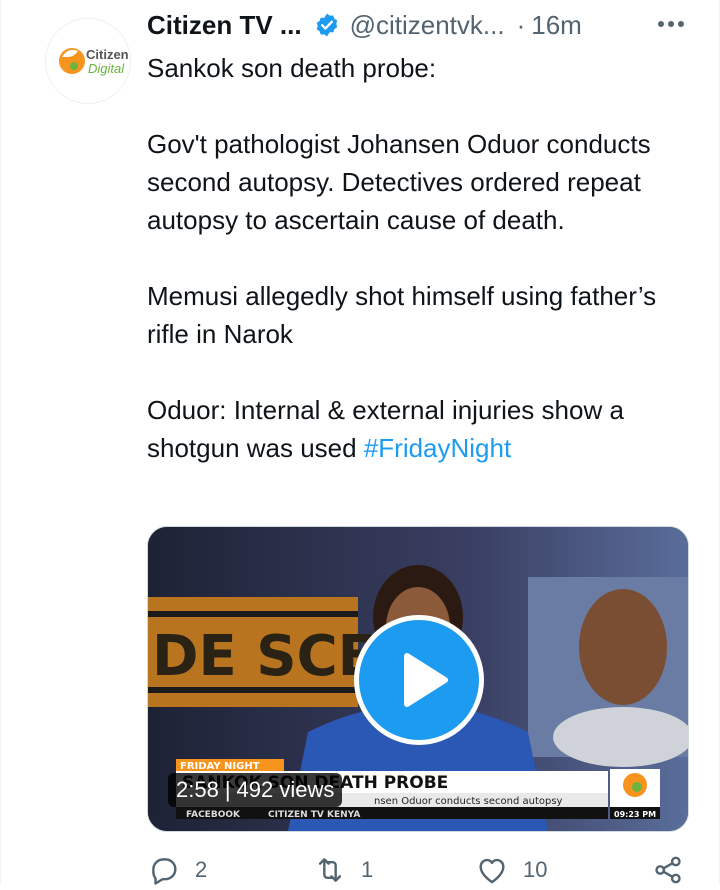 This screenshot has width=720, height=890. Describe the element at coordinates (367, 869) in the screenshot. I see `retweet-count: 1` at that location.